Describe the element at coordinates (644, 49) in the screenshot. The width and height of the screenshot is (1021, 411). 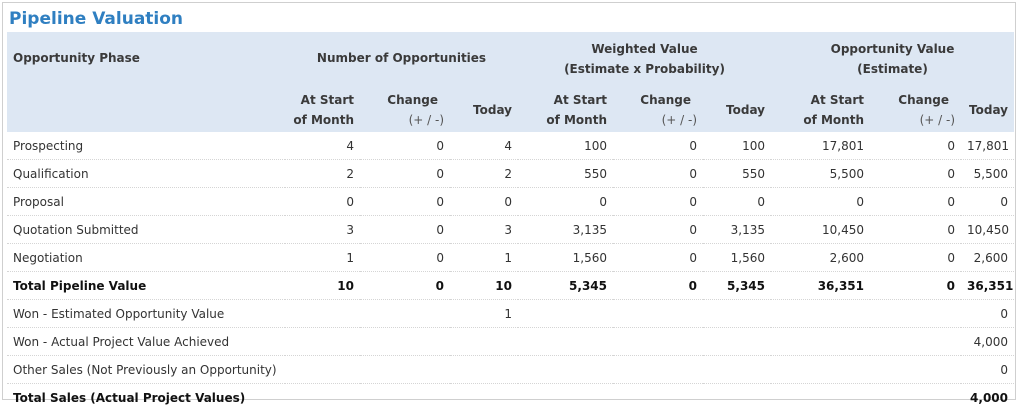
I see `header-weighted-value-line1: Weighted Value` at that location.